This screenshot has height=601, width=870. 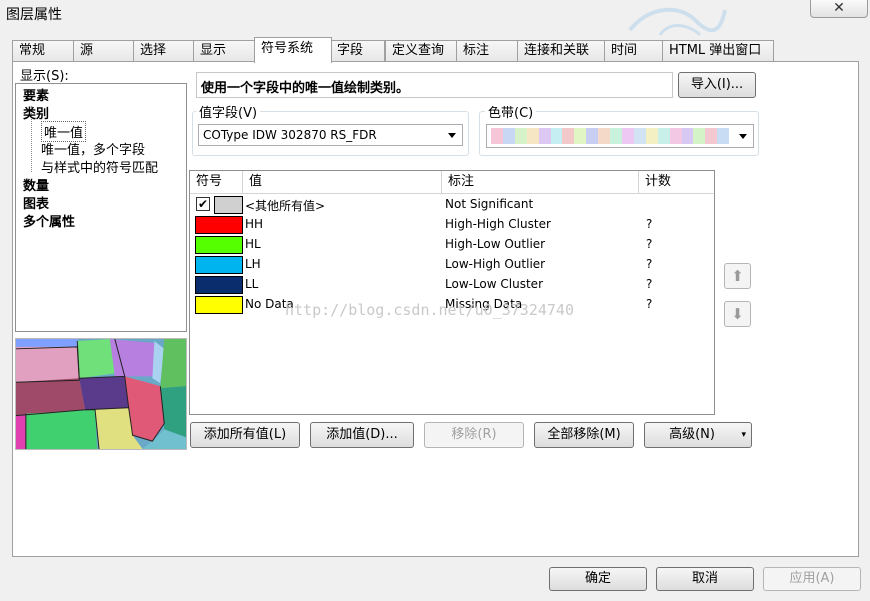 What do you see at coordinates (495, 264) in the screenshot?
I see `label-cell: Low-High Outlier` at bounding box center [495, 264].